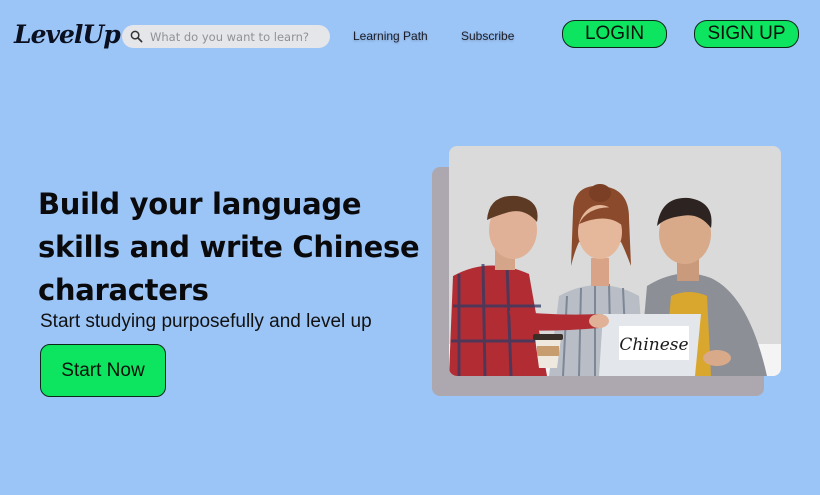 Image resolution: width=820 pixels, height=495 pixels. Describe the element at coordinates (487, 36) in the screenshot. I see `nav-link-subscribe: Subscribe` at that location.